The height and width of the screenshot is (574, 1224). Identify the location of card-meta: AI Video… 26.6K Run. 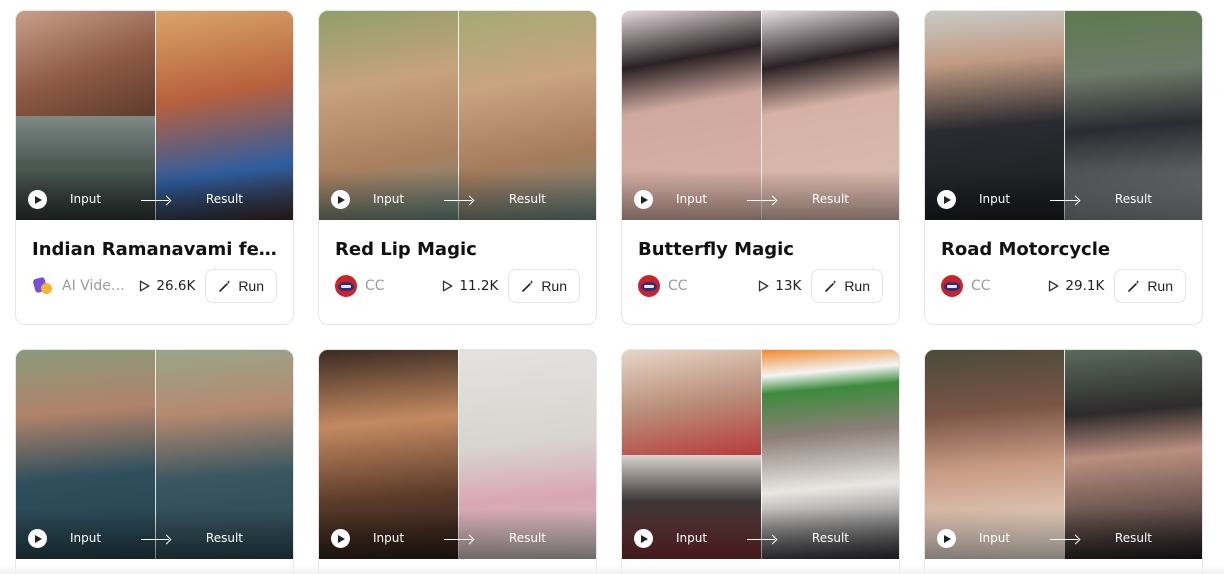
(154, 286).